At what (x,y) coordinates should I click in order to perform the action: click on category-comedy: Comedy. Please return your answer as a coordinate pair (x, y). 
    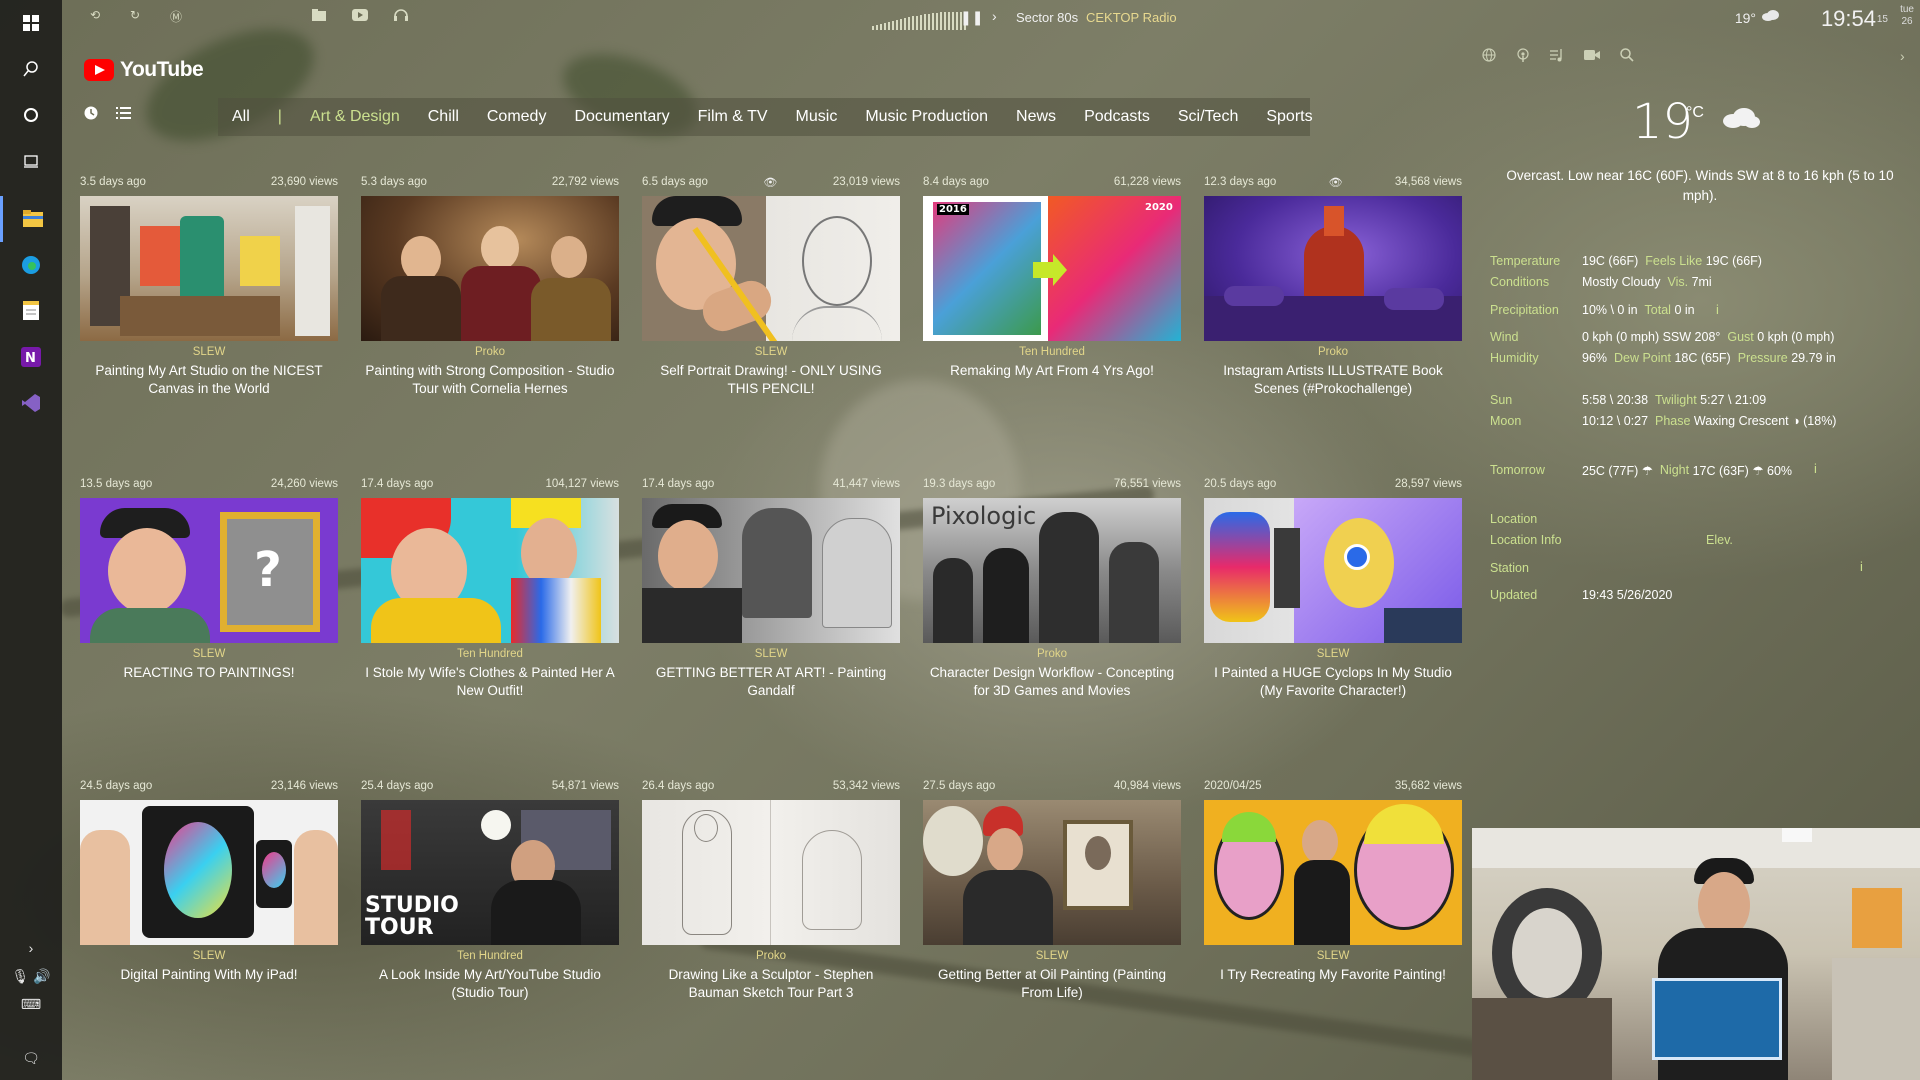
    Looking at the image, I should click on (517, 117).